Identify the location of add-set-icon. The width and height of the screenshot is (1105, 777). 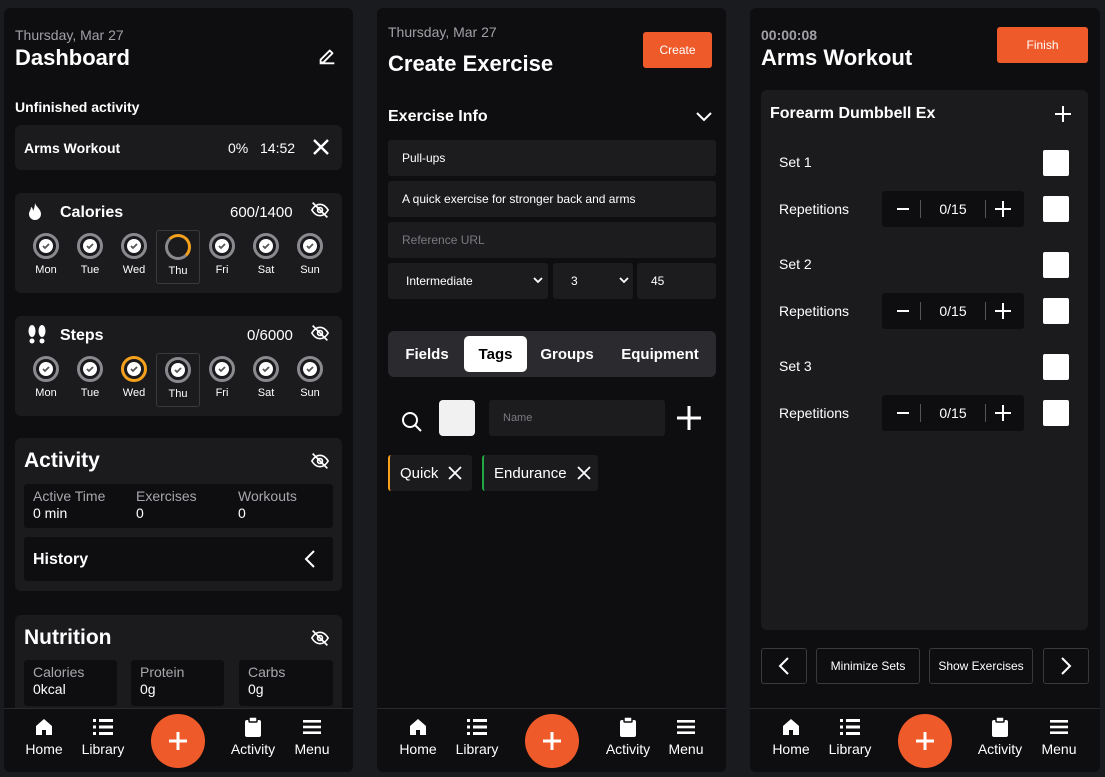
(1063, 114).